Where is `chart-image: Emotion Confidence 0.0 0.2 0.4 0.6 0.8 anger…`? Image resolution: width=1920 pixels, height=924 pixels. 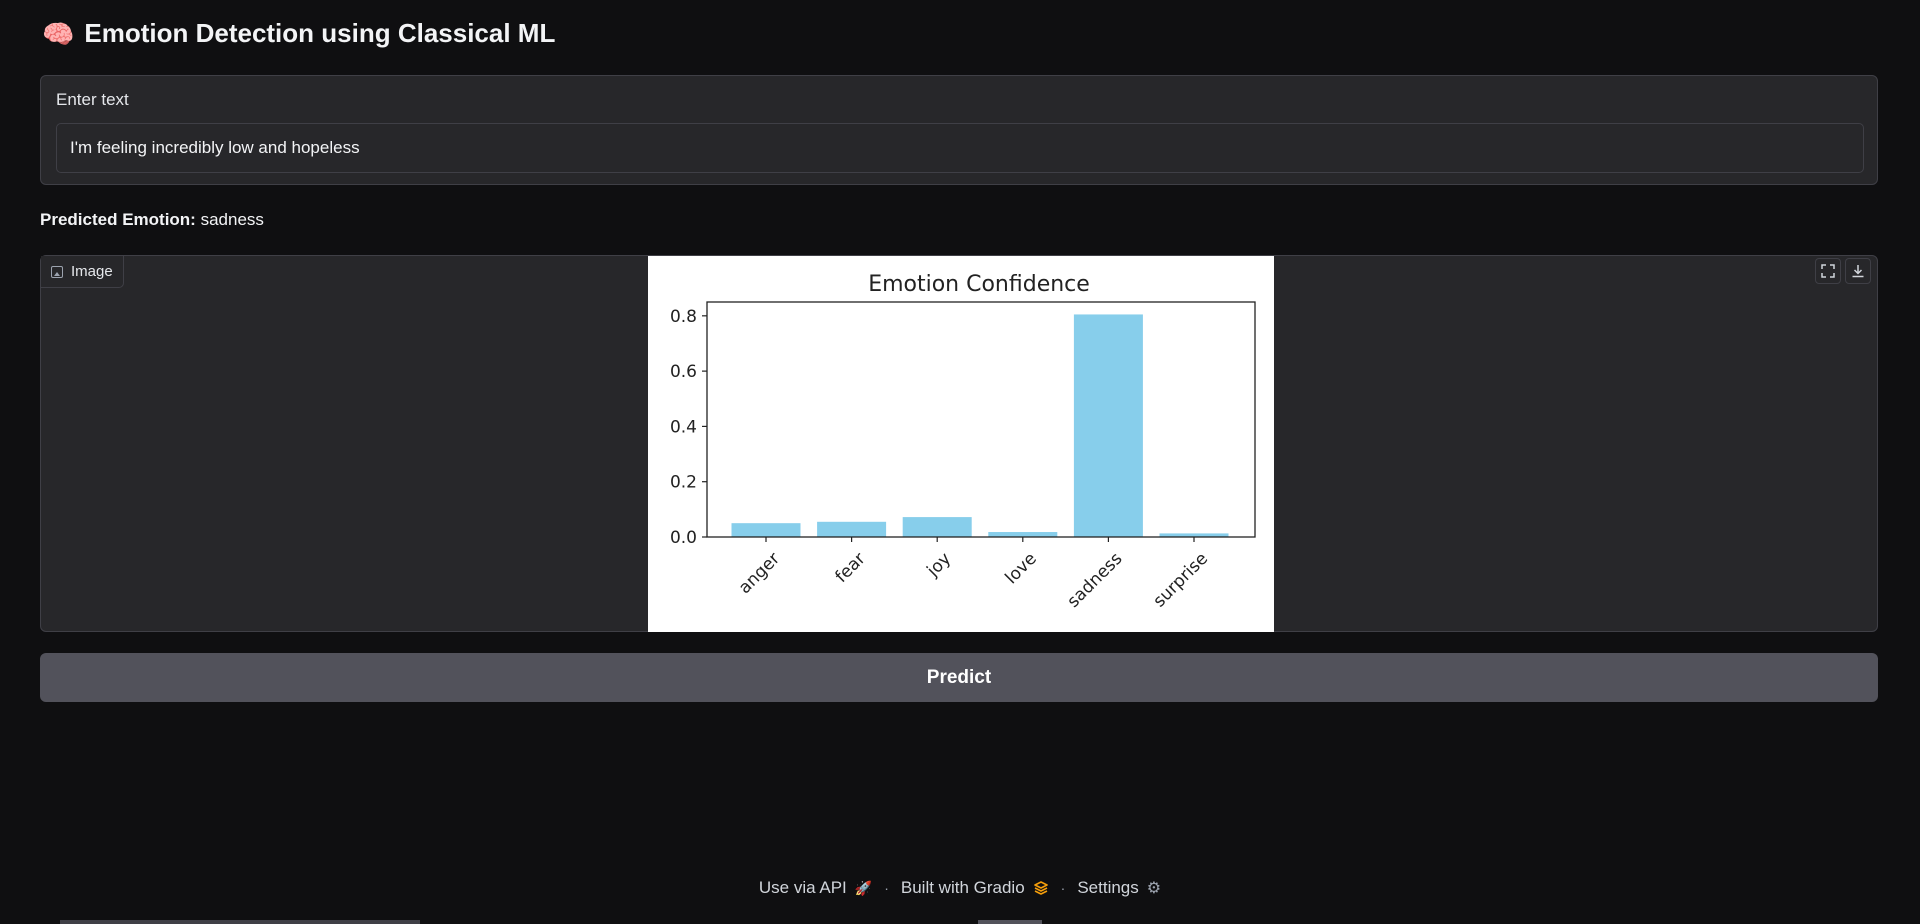 chart-image: Emotion Confidence 0.0 0.2 0.4 0.6 0.8 anger… is located at coordinates (961, 444).